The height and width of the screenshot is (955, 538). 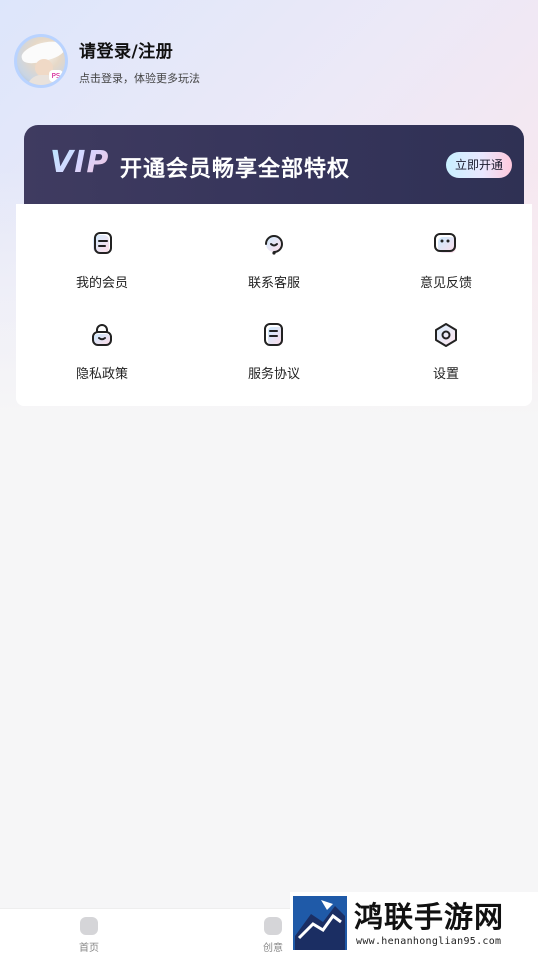 I want to click on menu-label-member: 我的会员, so click(x=101, y=283).